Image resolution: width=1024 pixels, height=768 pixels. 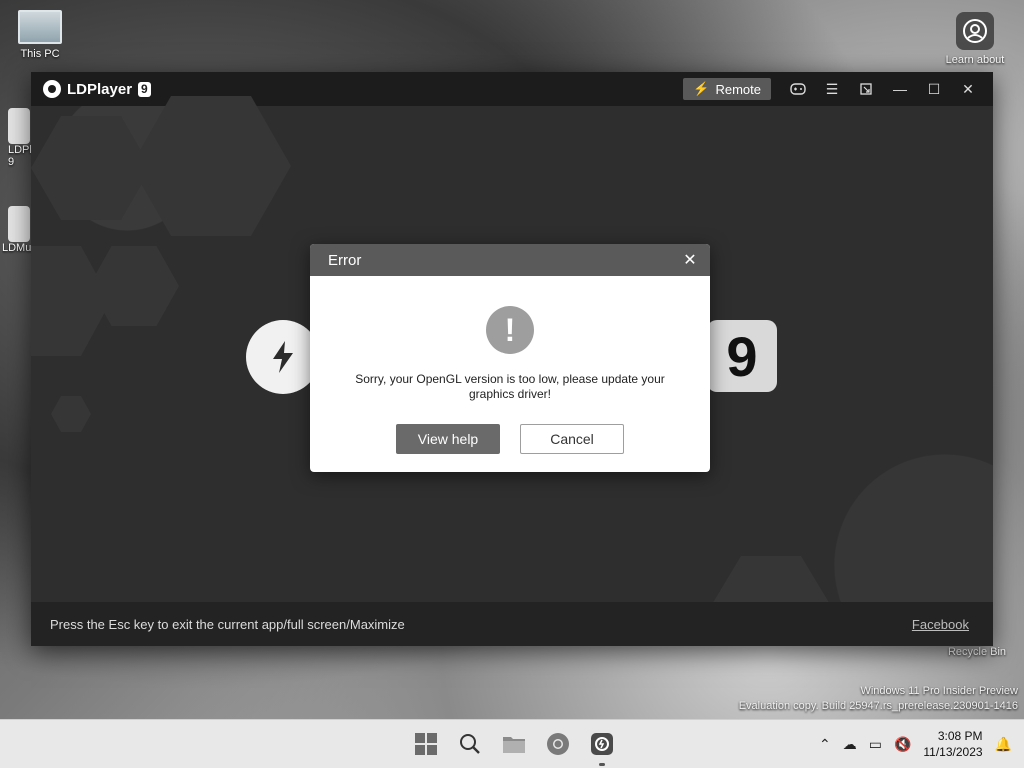 What do you see at coordinates (975, 60) in the screenshot?
I see `desktop-icon-label: Learn about` at bounding box center [975, 60].